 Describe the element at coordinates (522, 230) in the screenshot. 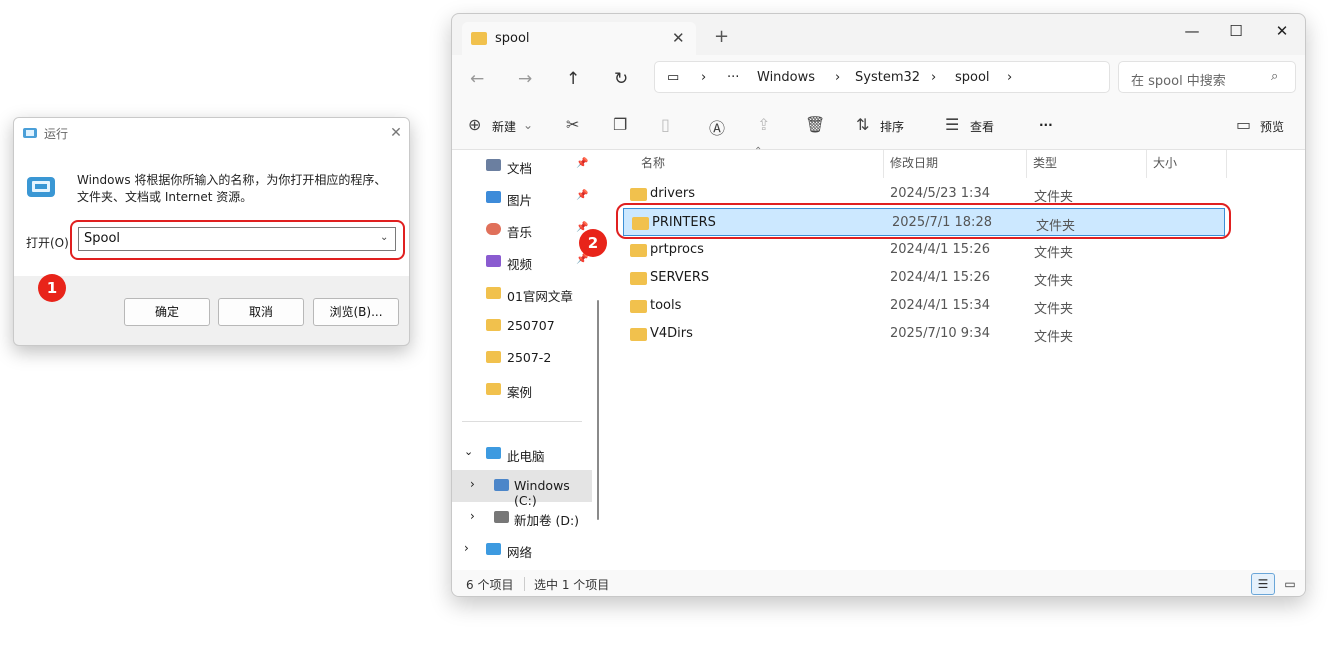

I see `nav-item-music: 音乐 📌` at that location.